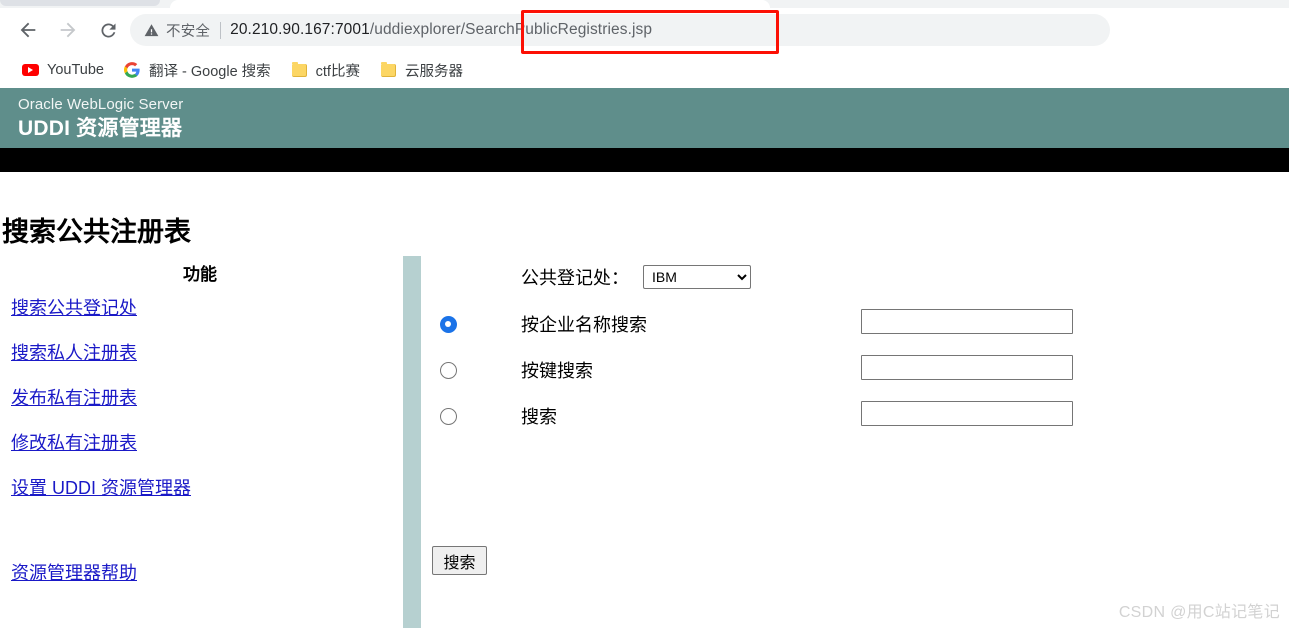 The height and width of the screenshot is (628, 1289). I want to click on sidebar-heading: 功能, so click(200, 274).